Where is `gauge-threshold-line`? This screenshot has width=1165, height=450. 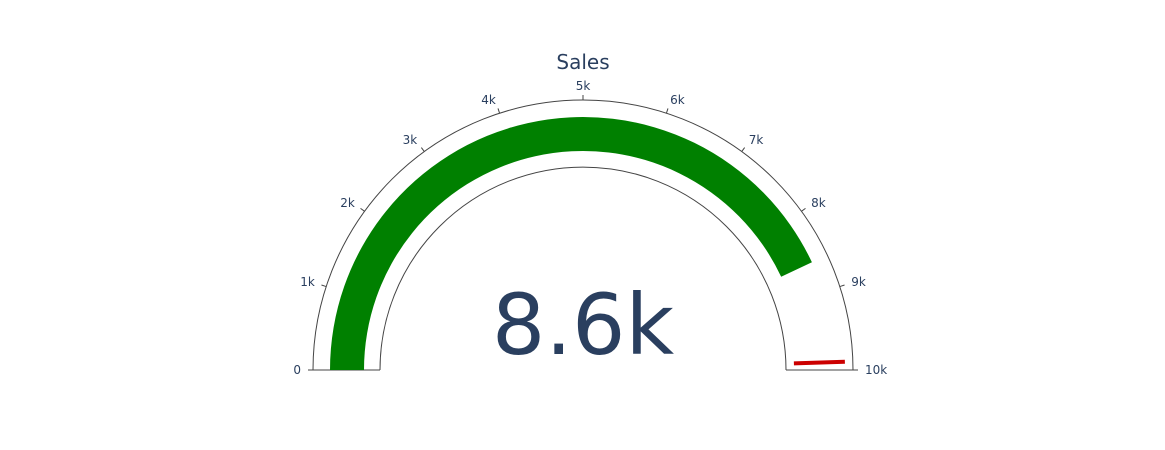
gauge-threshold-line is located at coordinates (819, 362).